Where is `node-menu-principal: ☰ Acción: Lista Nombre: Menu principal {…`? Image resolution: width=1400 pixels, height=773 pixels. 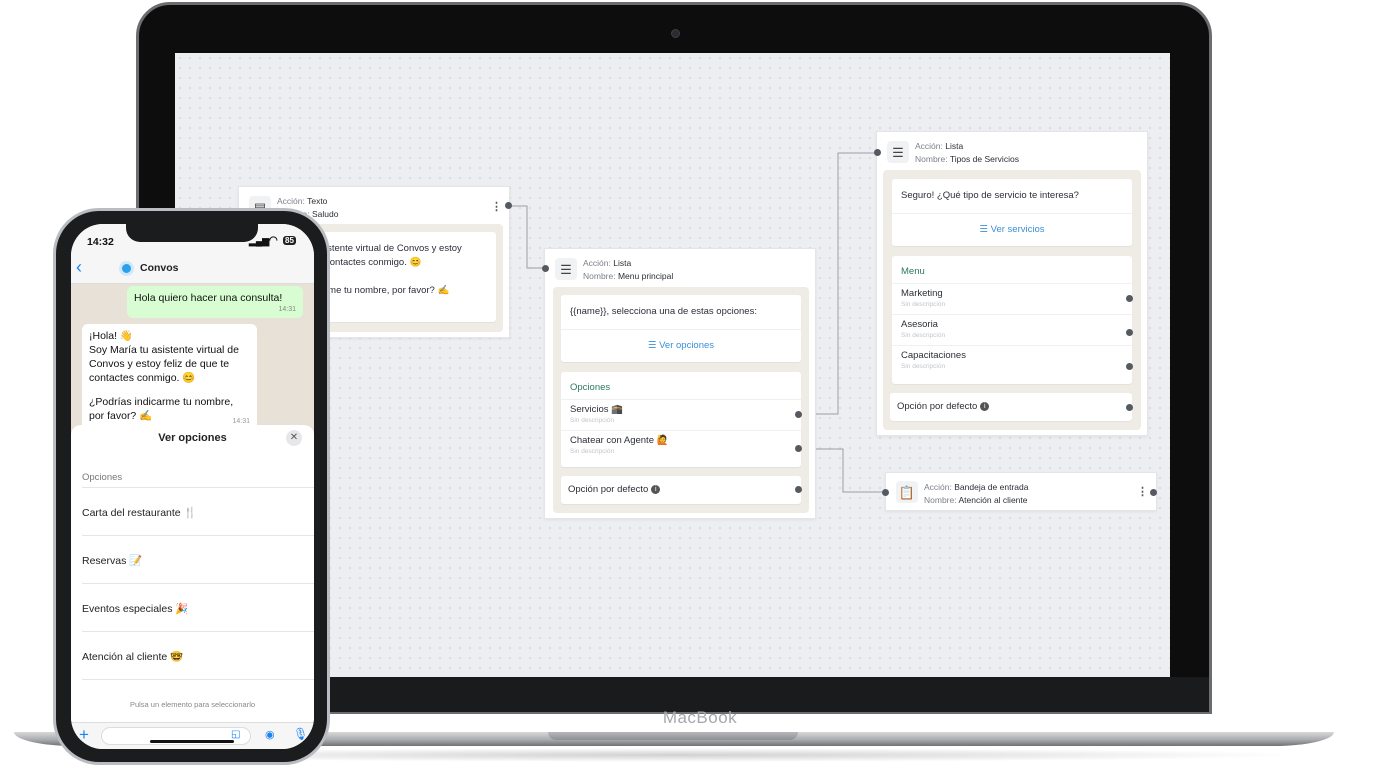 node-menu-principal: ☰ Acción: Lista Nombre: Menu principal {… is located at coordinates (680, 383).